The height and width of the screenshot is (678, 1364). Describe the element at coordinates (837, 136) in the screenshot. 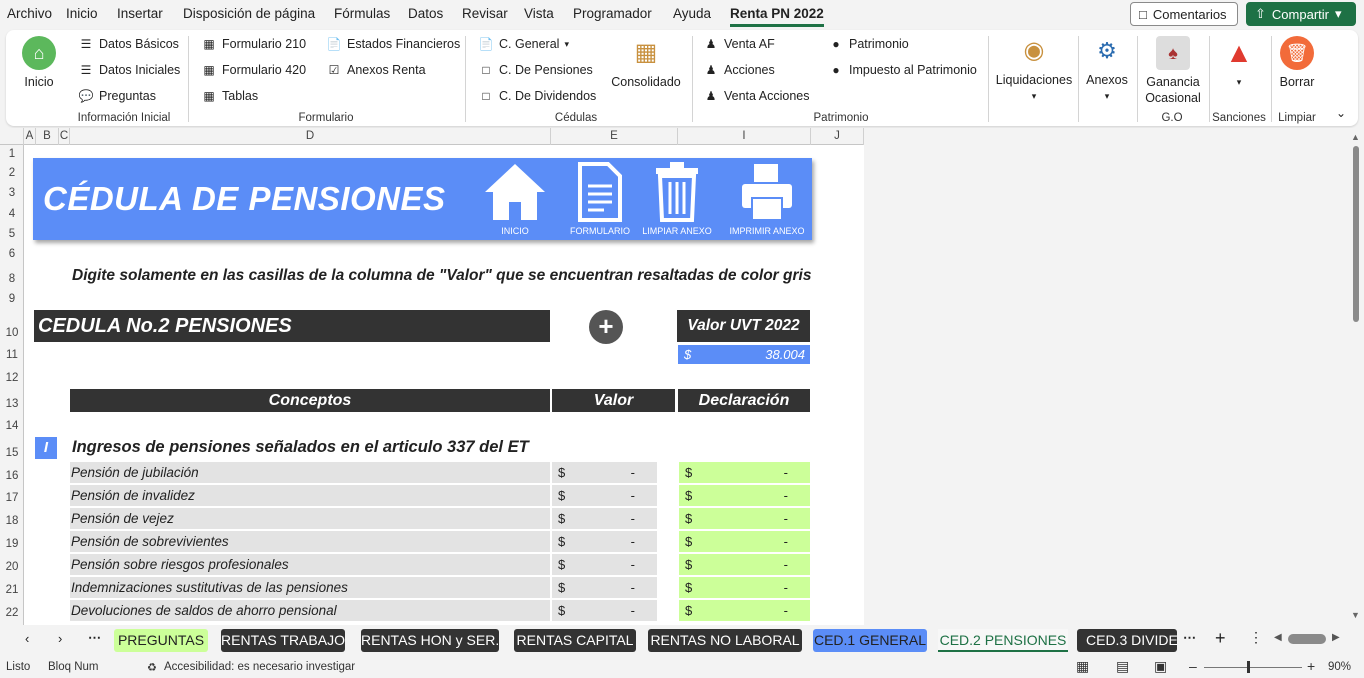

I see `column-header: J` at that location.